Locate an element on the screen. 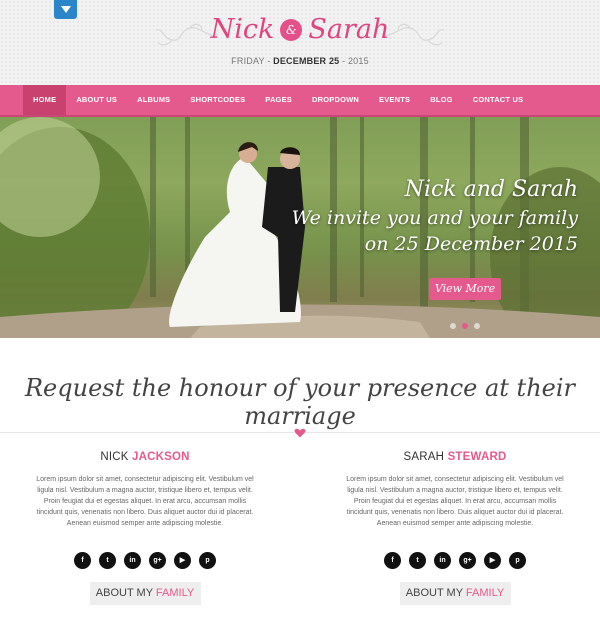  groom-name: NICK JACKSON is located at coordinates (145, 457).